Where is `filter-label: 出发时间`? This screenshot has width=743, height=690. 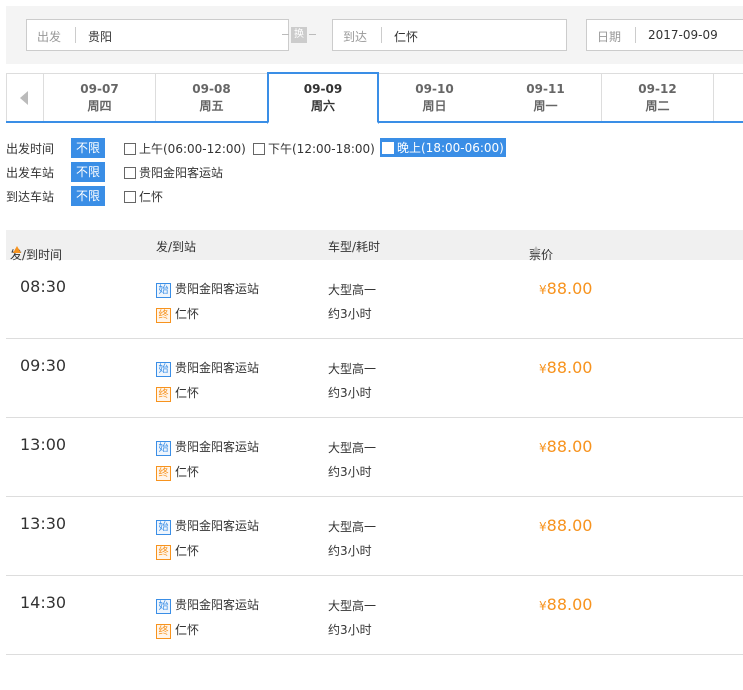 filter-label: 出发时间 is located at coordinates (30, 149).